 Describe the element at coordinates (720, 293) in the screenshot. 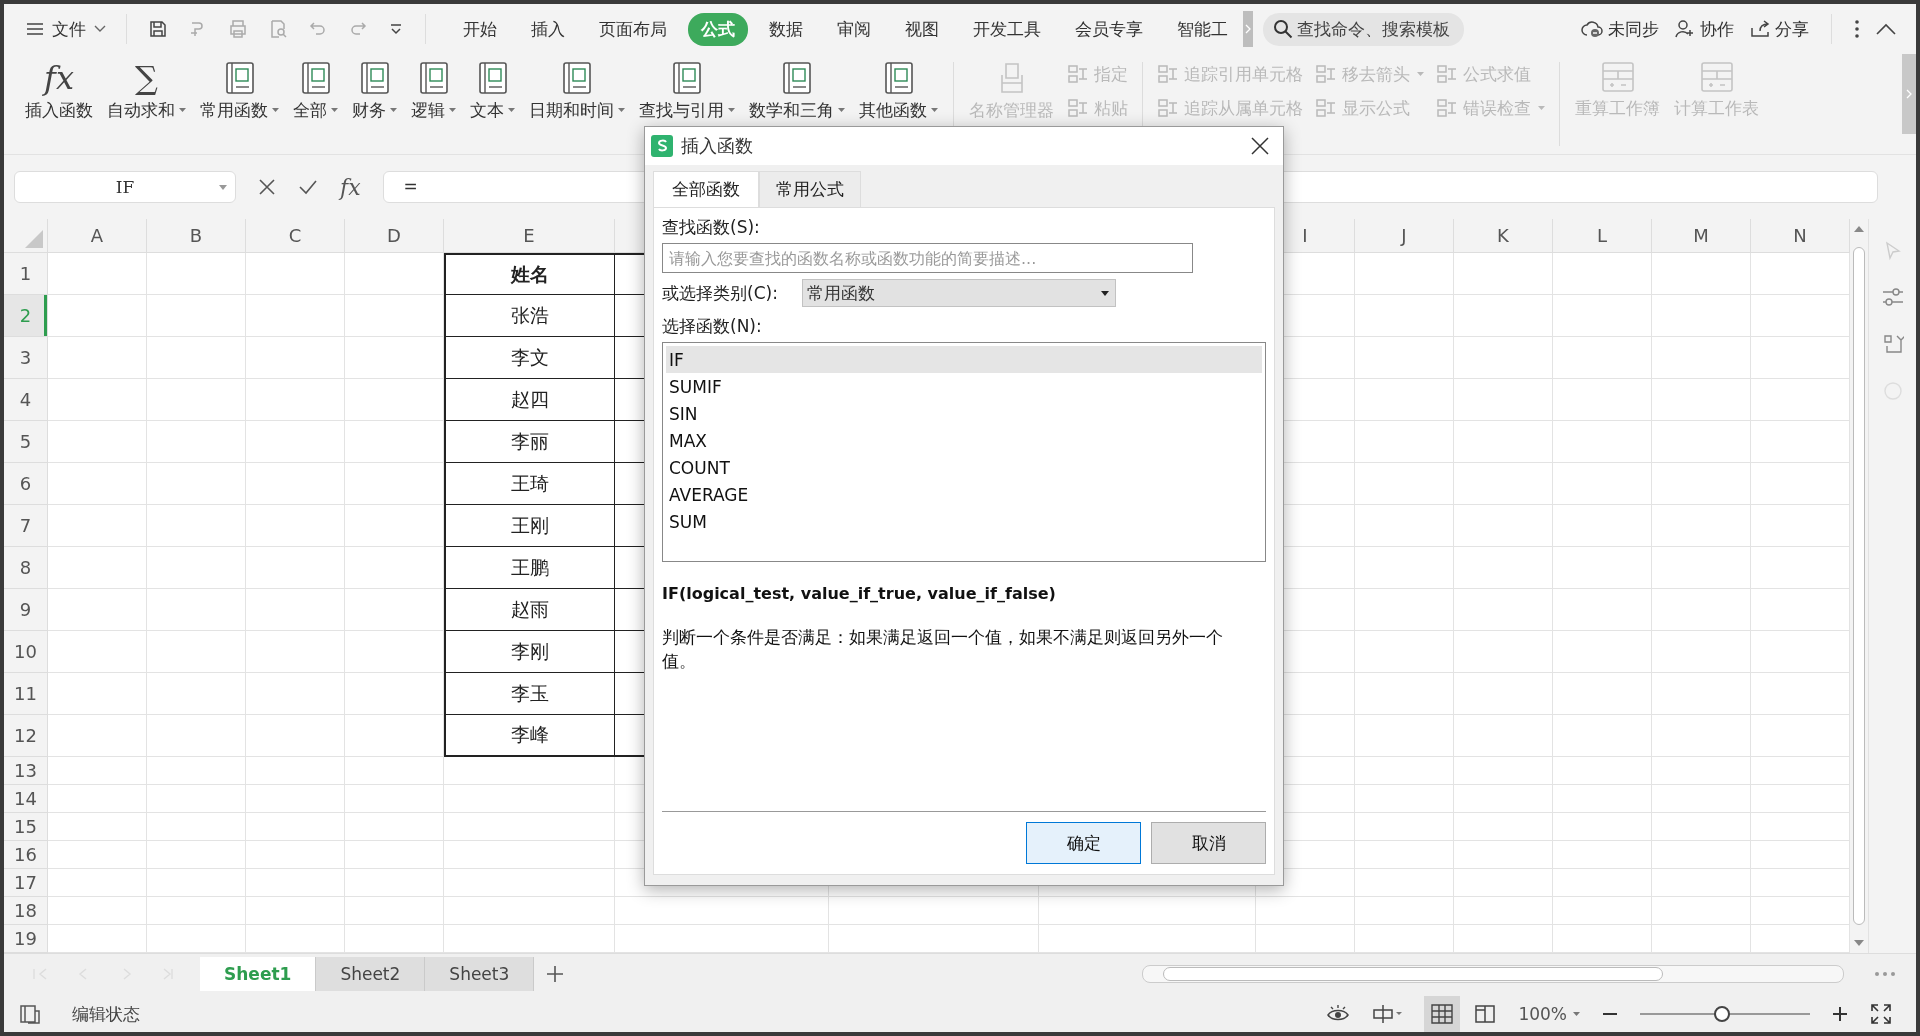

I see `field-label: 或选择类别(C):` at that location.